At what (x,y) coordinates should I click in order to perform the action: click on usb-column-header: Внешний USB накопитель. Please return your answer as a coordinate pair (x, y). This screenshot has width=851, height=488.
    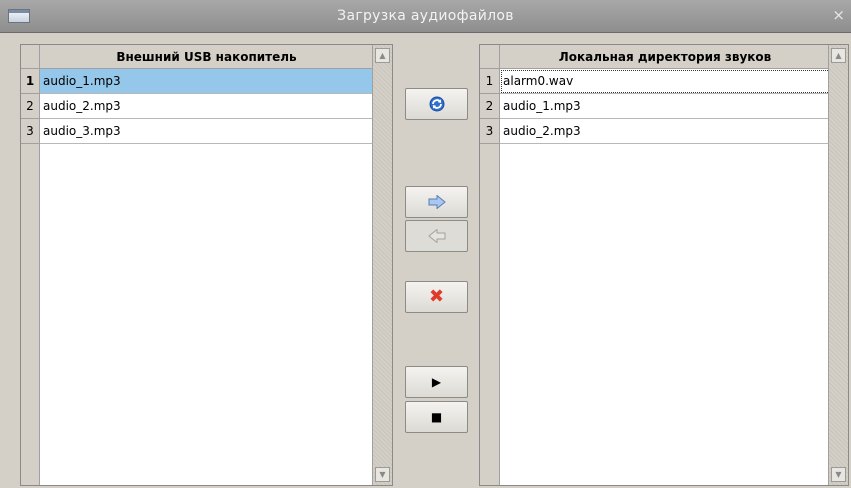
    Looking at the image, I should click on (207, 57).